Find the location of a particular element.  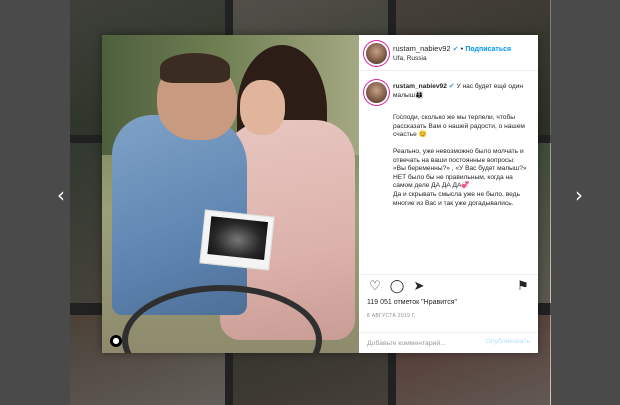

avatar is located at coordinates (376, 53).